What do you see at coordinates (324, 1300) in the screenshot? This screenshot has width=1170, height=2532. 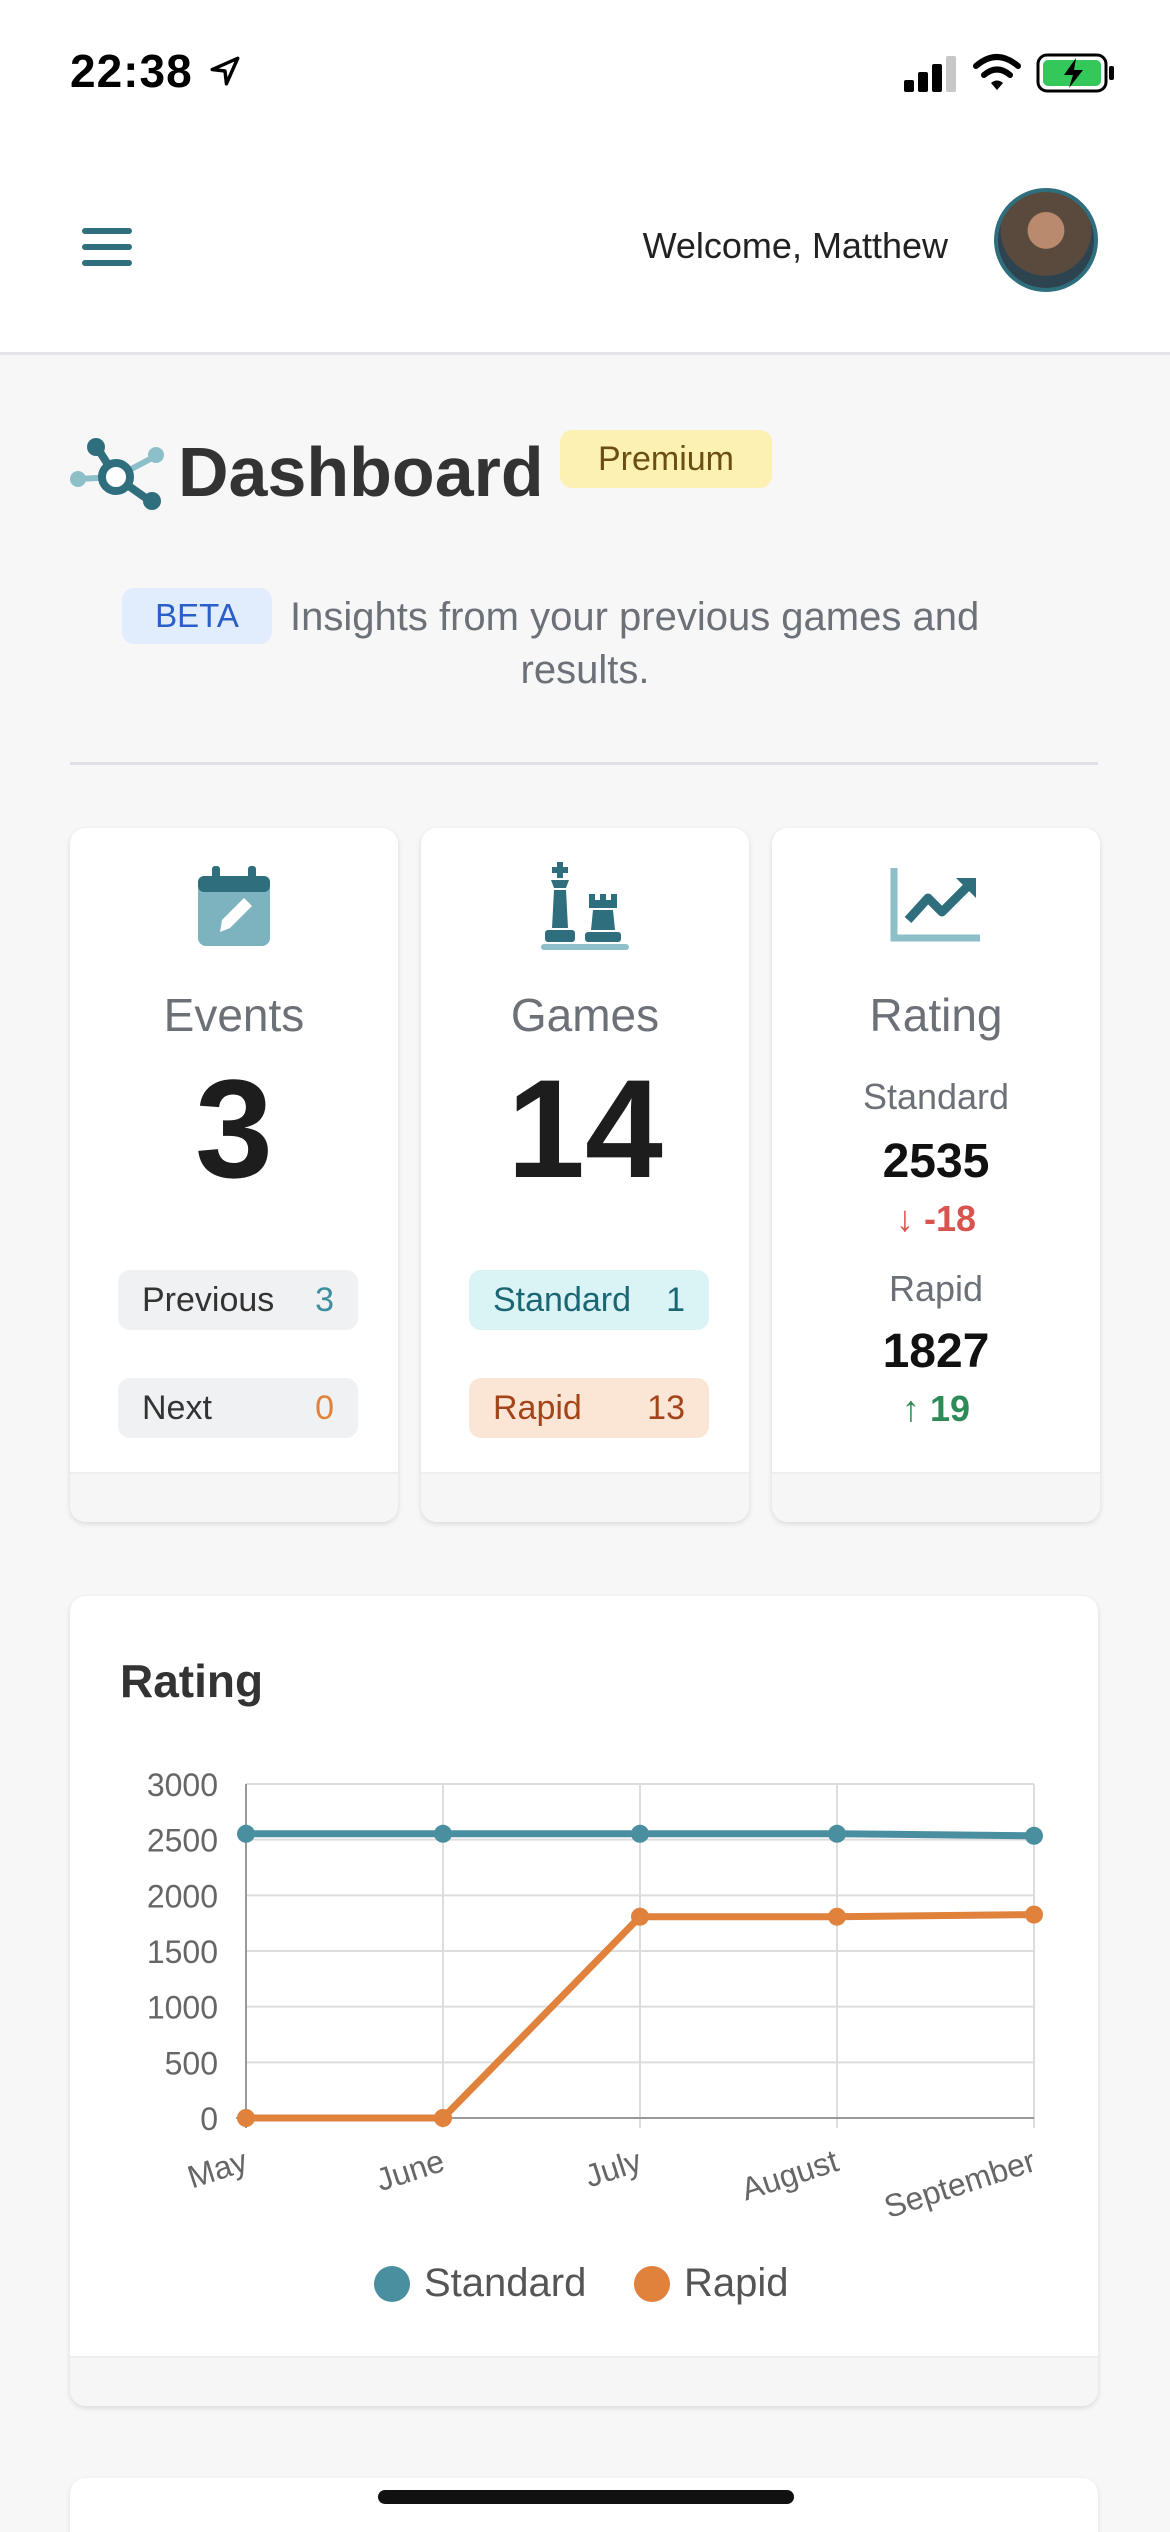 I see `previous-value: 3` at bounding box center [324, 1300].